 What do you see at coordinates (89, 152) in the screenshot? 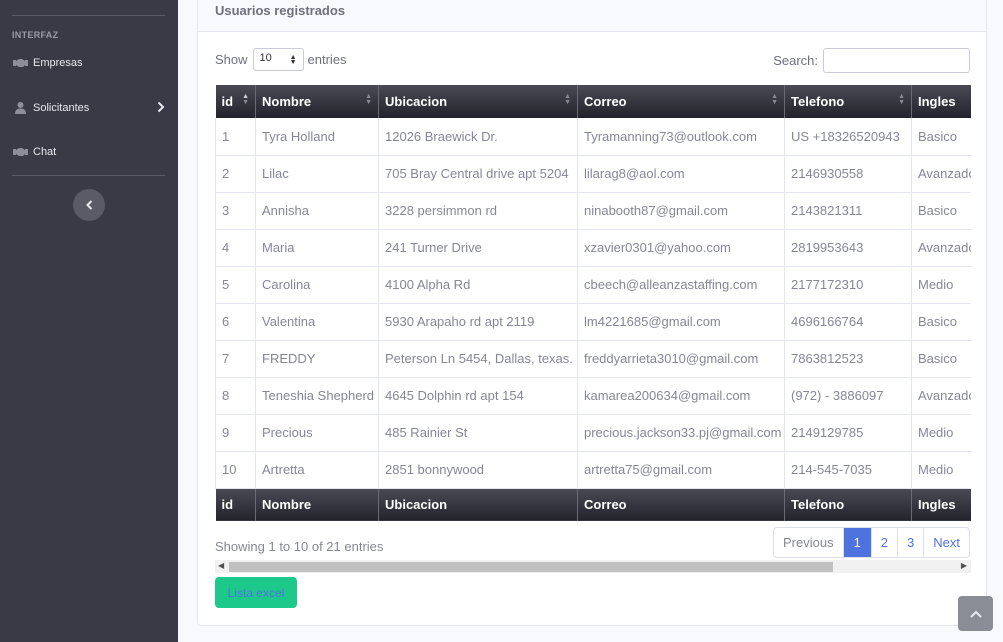
I see `sidebar-item-chat: Chat` at bounding box center [89, 152].